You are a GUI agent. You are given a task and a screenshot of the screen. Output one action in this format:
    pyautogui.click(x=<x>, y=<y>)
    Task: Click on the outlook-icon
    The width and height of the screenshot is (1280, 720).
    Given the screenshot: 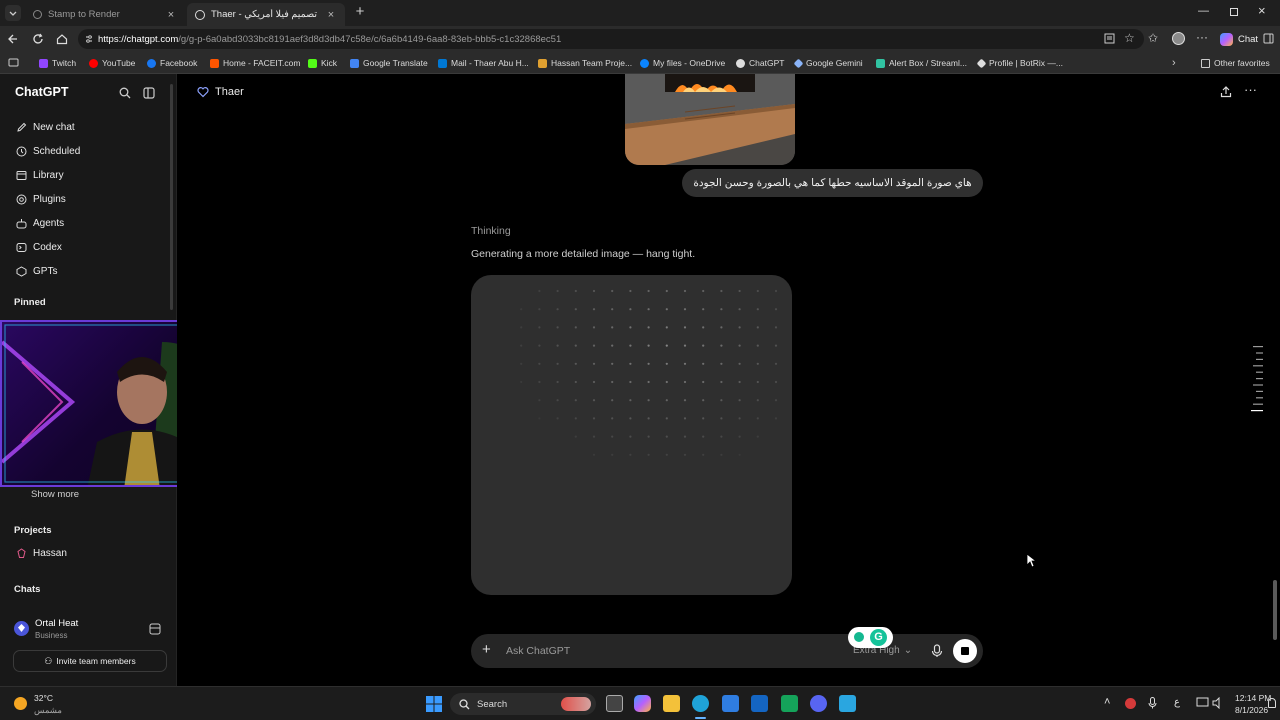 What is the action you would take?
    pyautogui.click(x=759, y=703)
    